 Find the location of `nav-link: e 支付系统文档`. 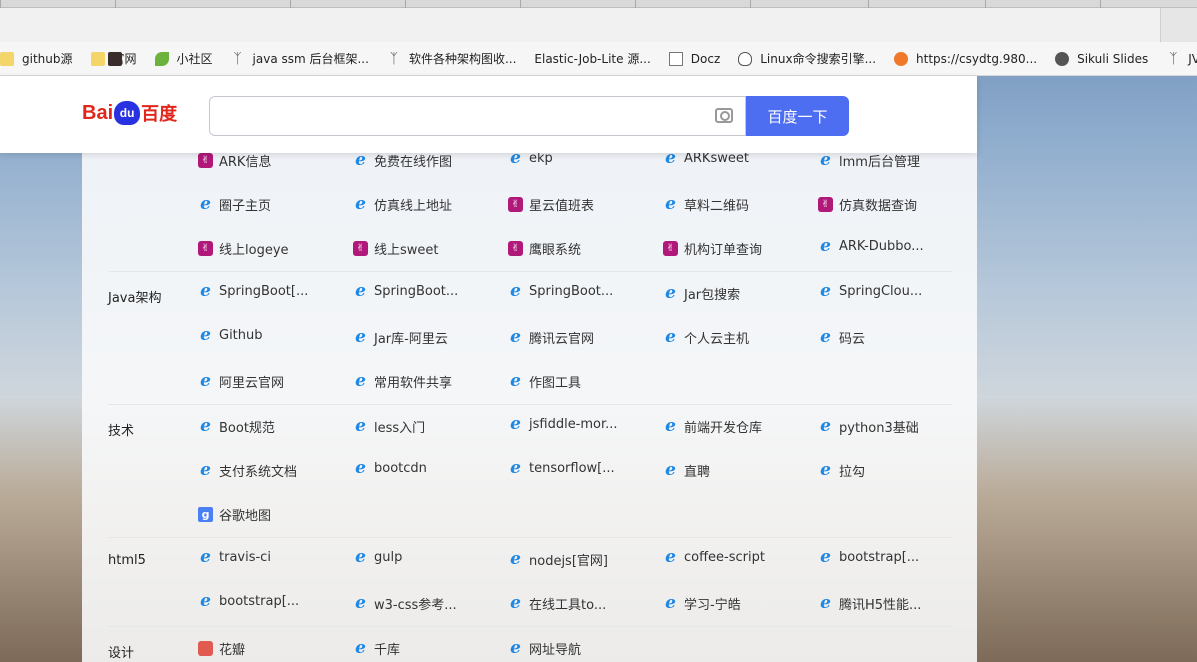

nav-link: e 支付系统文档 is located at coordinates (268, 471).